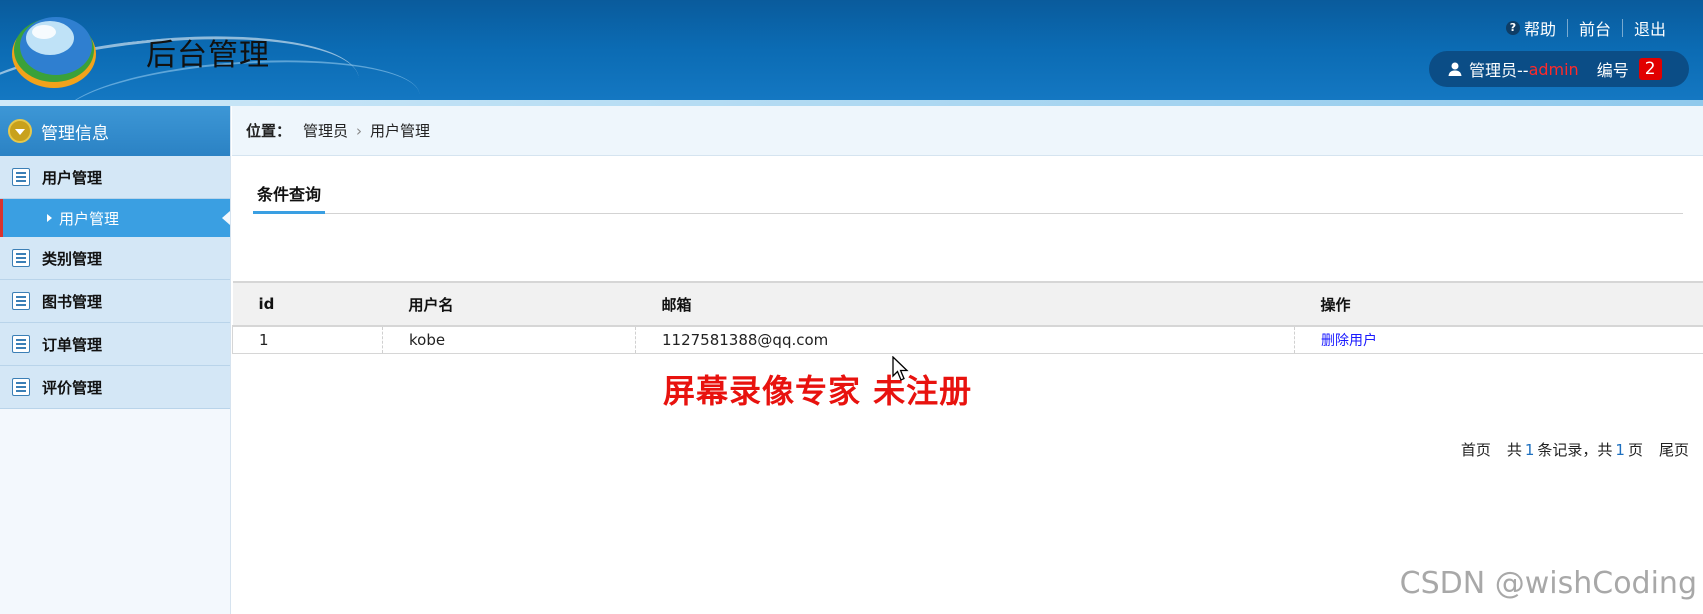 The image size is (1703, 614). I want to click on breadcrumb-item: 管理员, so click(325, 130).